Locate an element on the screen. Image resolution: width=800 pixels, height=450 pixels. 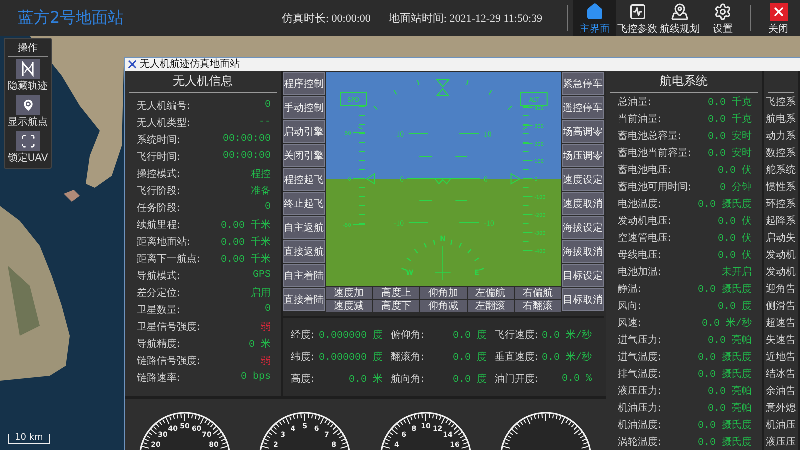
field-label: 电池温度: is located at coordinates (640, 204).